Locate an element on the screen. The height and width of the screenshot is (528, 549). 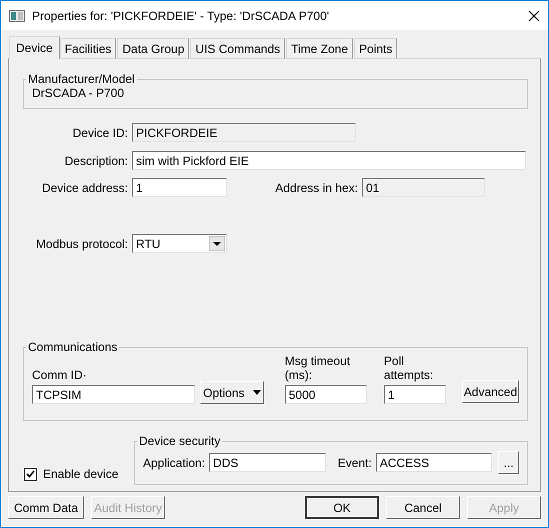
timeout-field: 5000 is located at coordinates (325, 394).